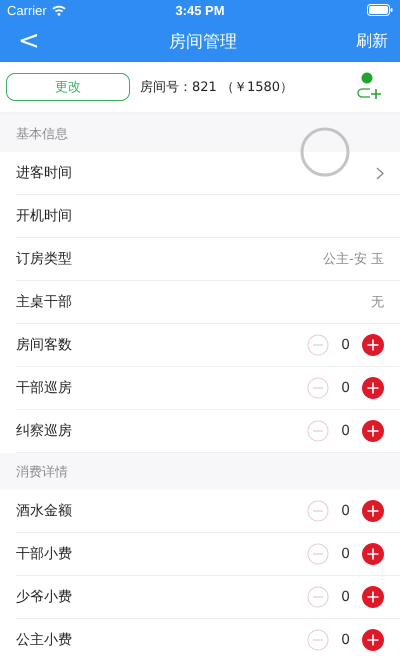  I want to click on add-person-icon, so click(369, 87).